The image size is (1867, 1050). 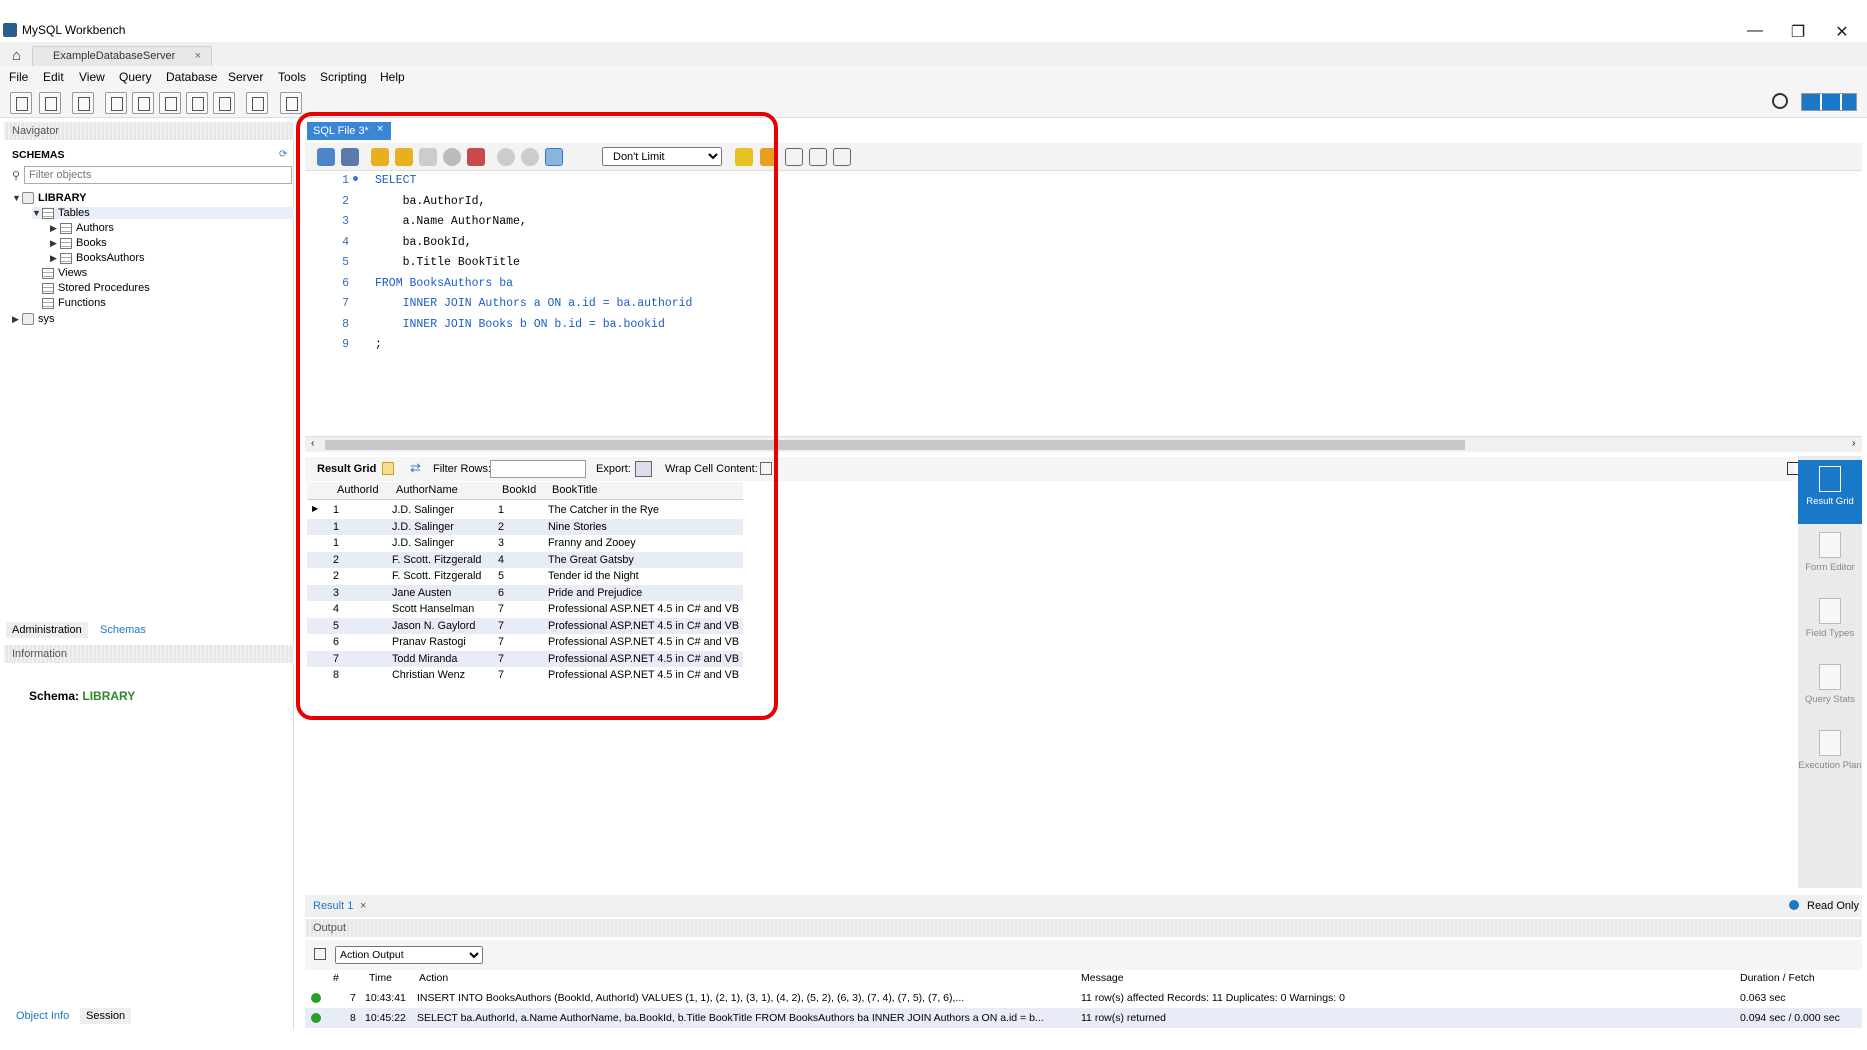 I want to click on menu-server: Server, so click(x=245, y=77).